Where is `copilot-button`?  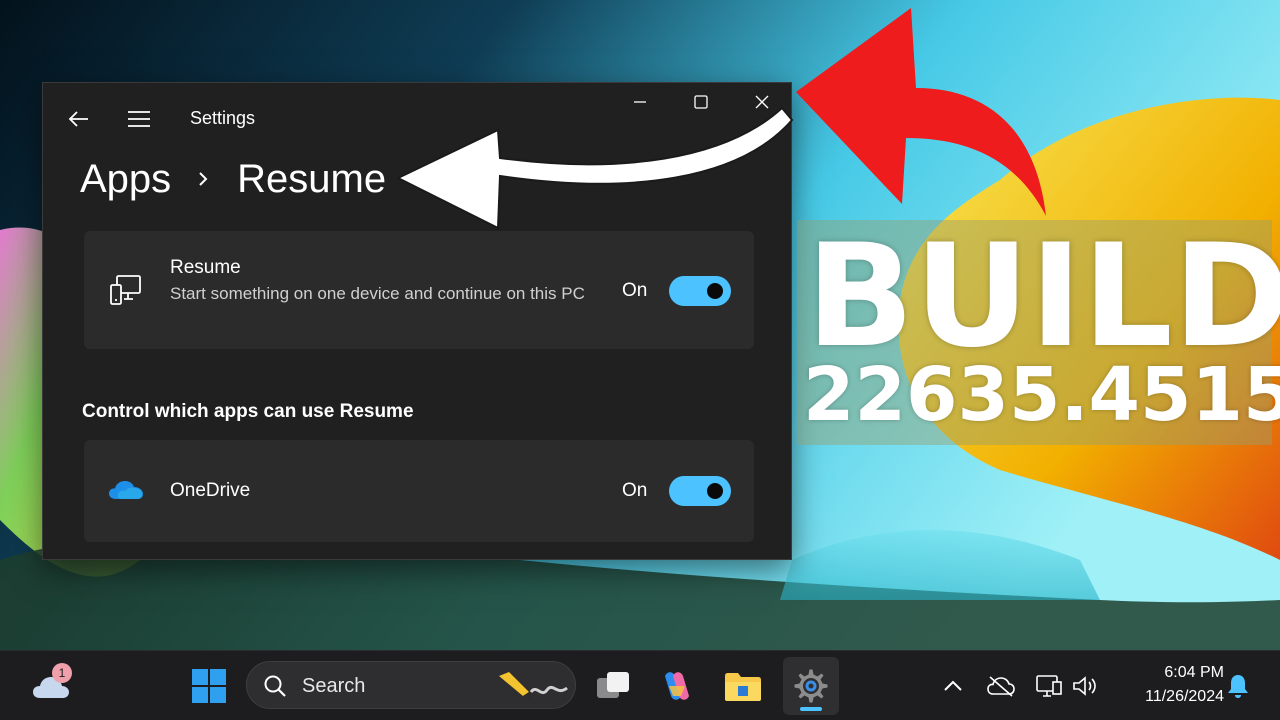 copilot-button is located at coordinates (677, 686).